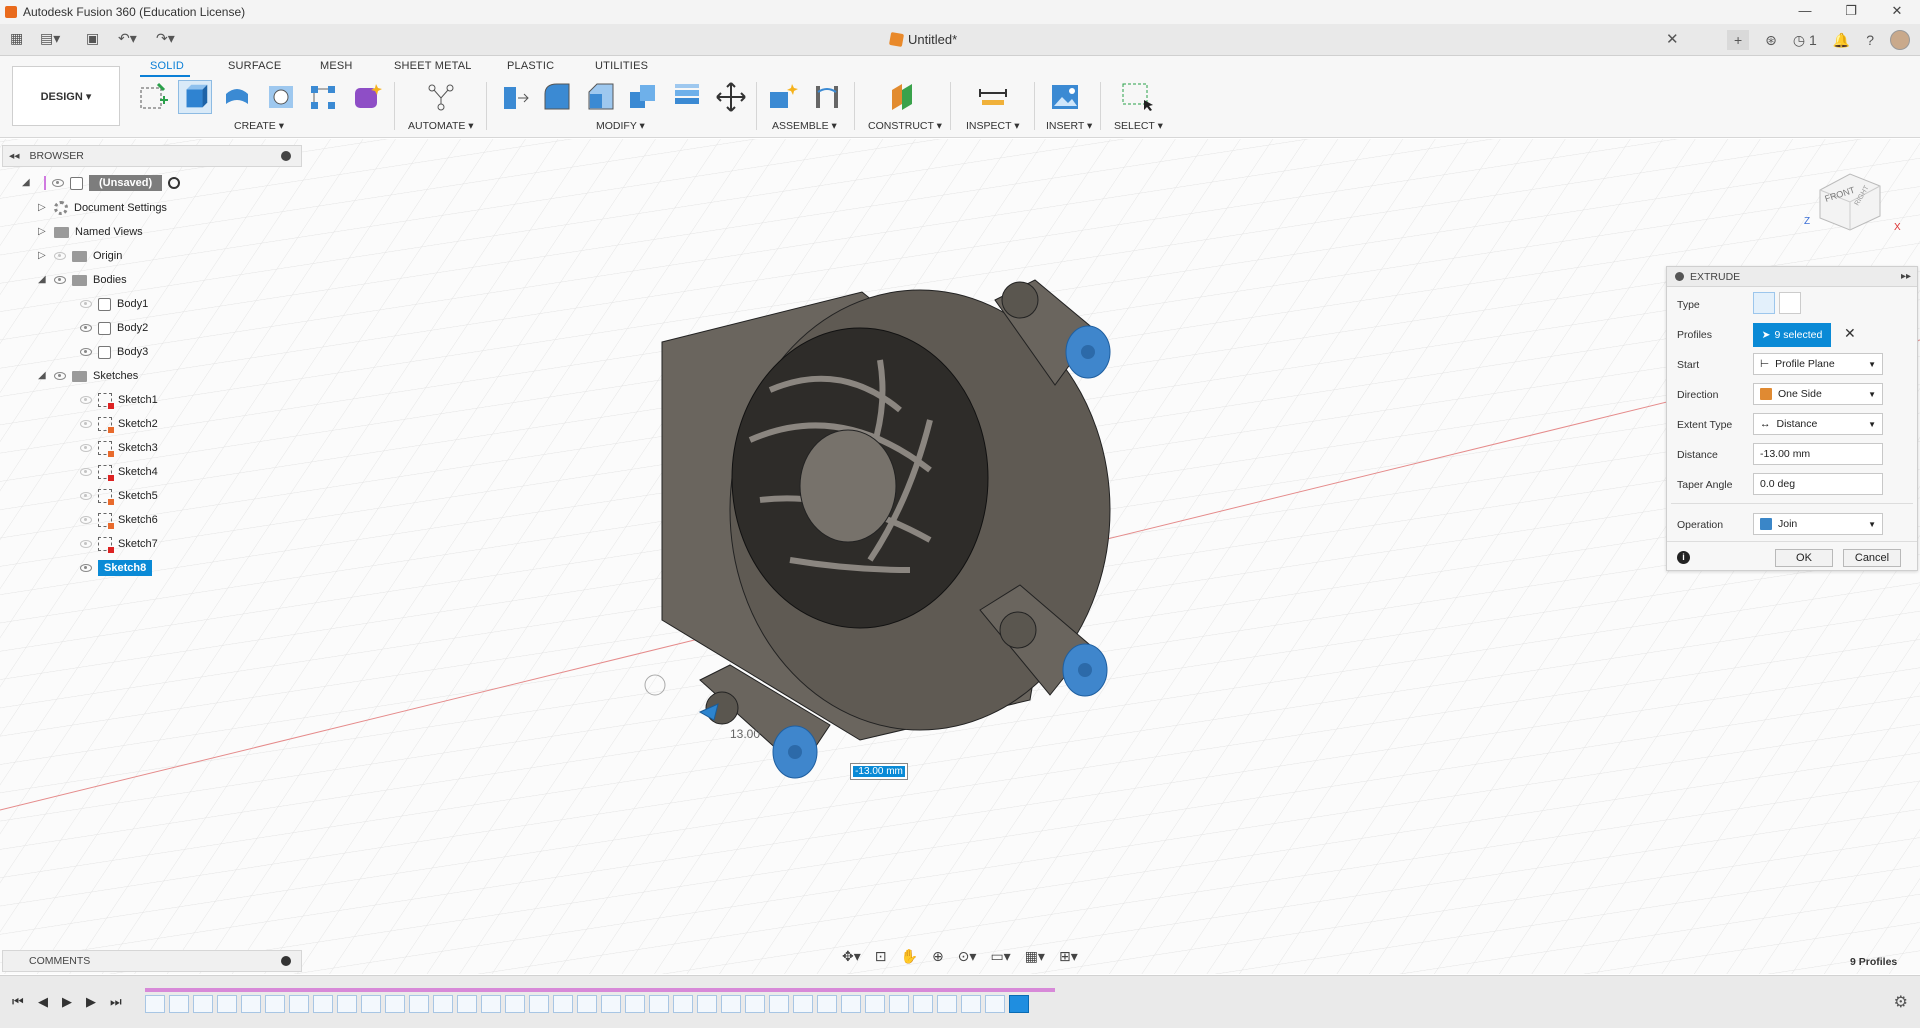  I want to click on press-pull-icon, so click(515, 97).